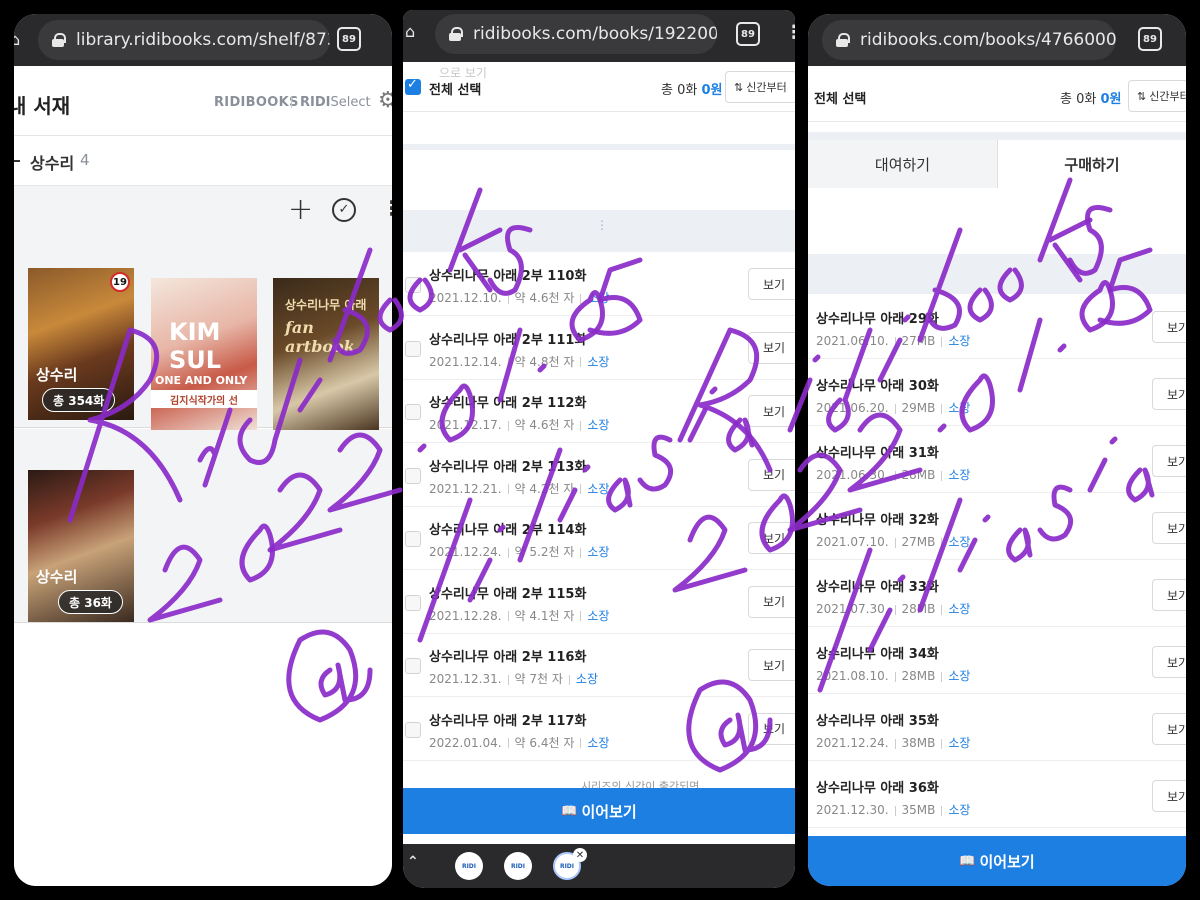  Describe the element at coordinates (335, 102) in the screenshot. I see `ridiselect-link: RIDISelect` at that location.